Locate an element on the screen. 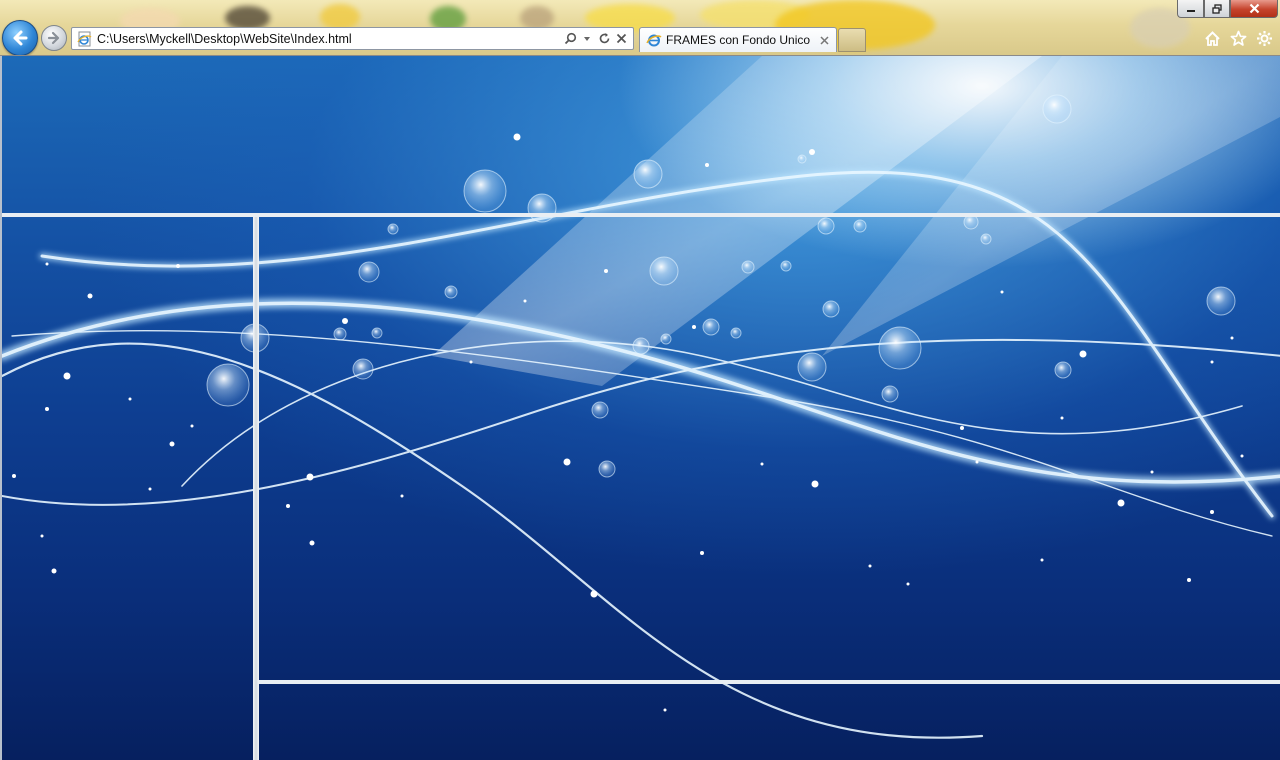  tab-frames: FRAMES con Fondo Unico is located at coordinates (738, 39).